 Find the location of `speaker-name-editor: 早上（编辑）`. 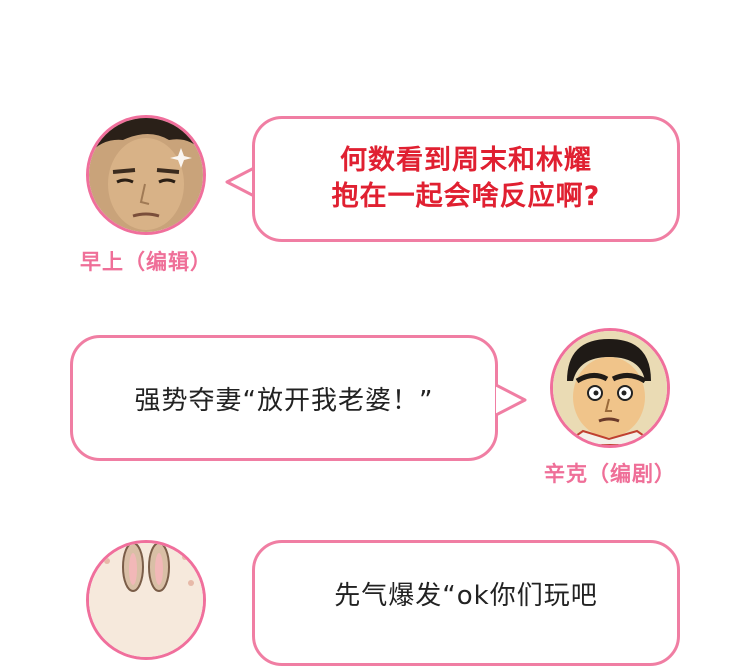

speaker-name-editor: 早上（编辑） is located at coordinates (146, 262).